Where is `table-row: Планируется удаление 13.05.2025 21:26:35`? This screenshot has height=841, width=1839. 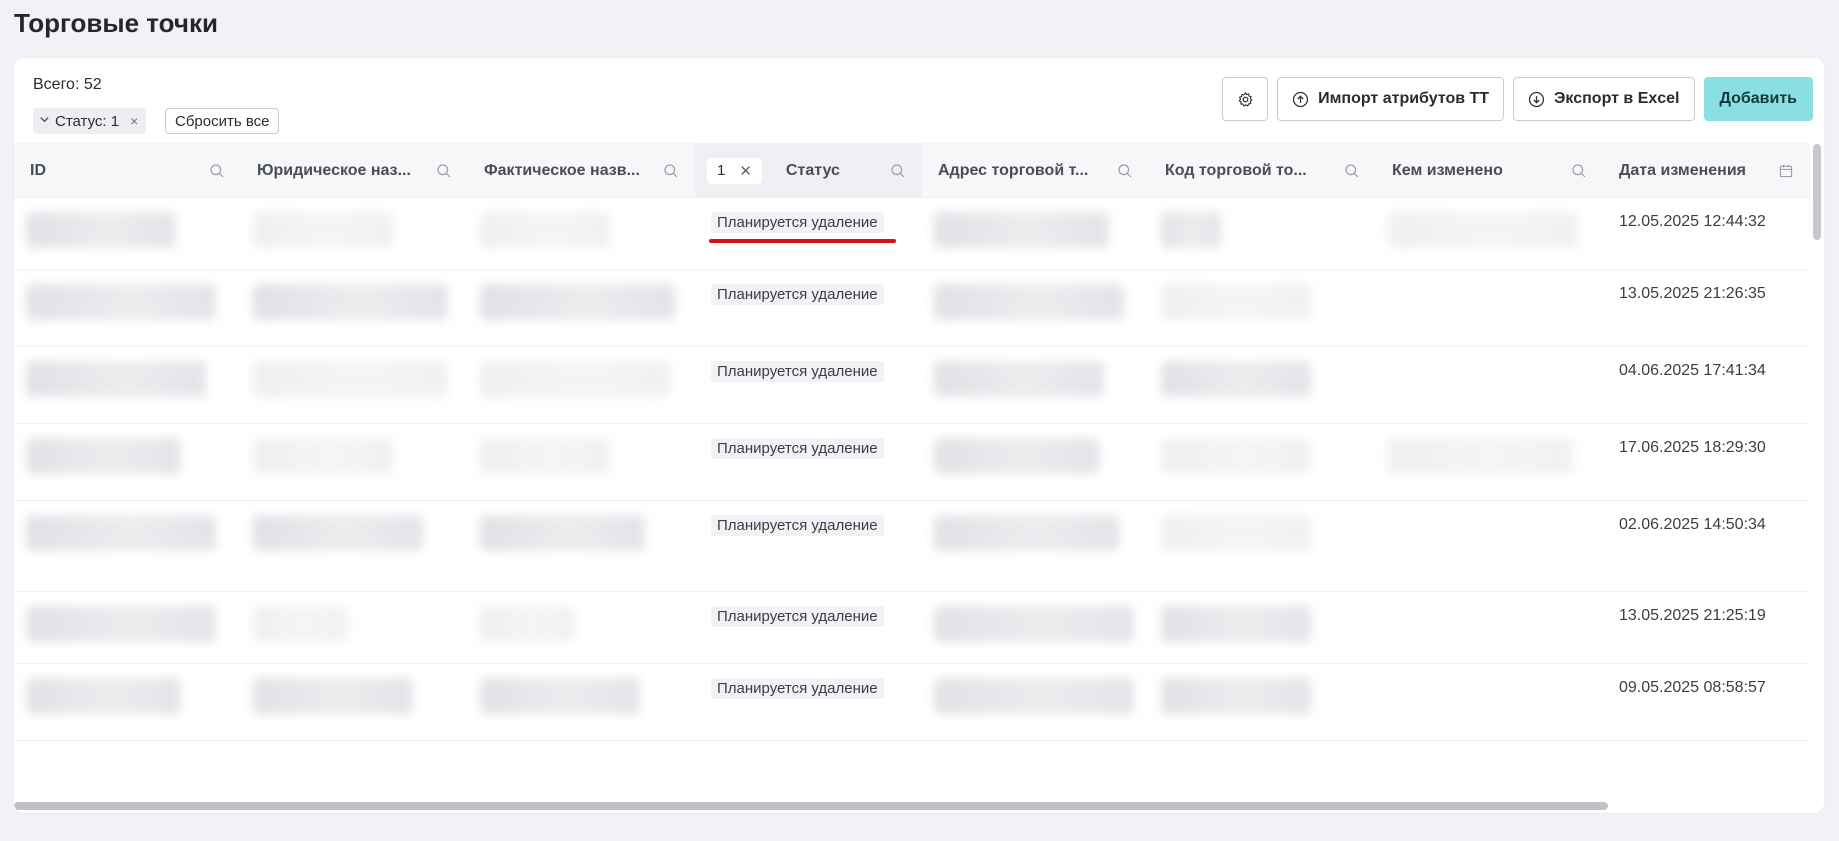
table-row: Планируется удаление 13.05.2025 21:26:35 is located at coordinates (912, 308).